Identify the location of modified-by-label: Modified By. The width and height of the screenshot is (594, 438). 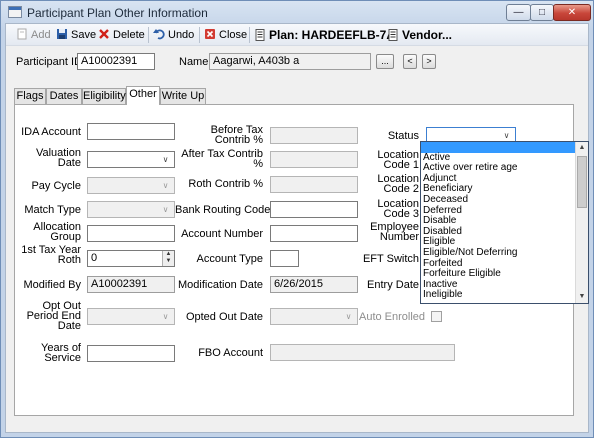
(52, 285).